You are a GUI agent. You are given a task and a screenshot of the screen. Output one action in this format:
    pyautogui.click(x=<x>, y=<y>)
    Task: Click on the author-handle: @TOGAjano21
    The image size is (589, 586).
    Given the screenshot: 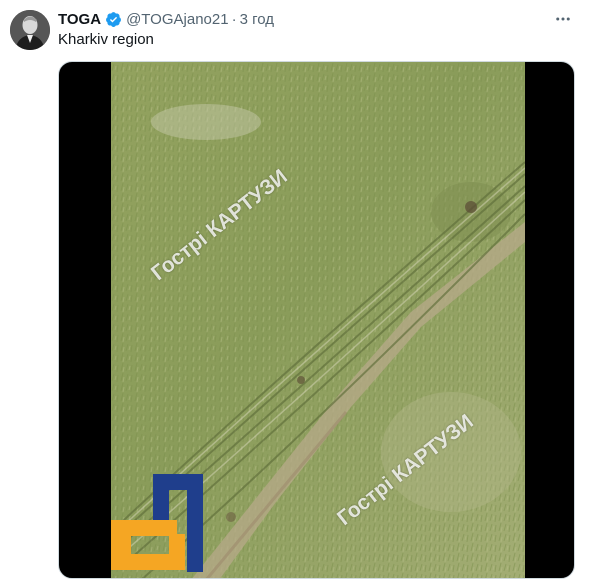 What is the action you would take?
    pyautogui.click(x=177, y=19)
    